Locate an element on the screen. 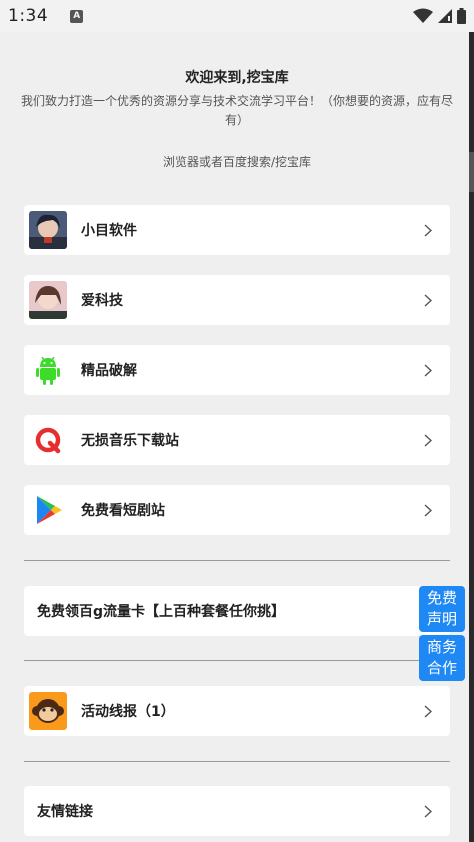 This screenshot has width=474, height=842. status-icons is located at coordinates (439, 16).